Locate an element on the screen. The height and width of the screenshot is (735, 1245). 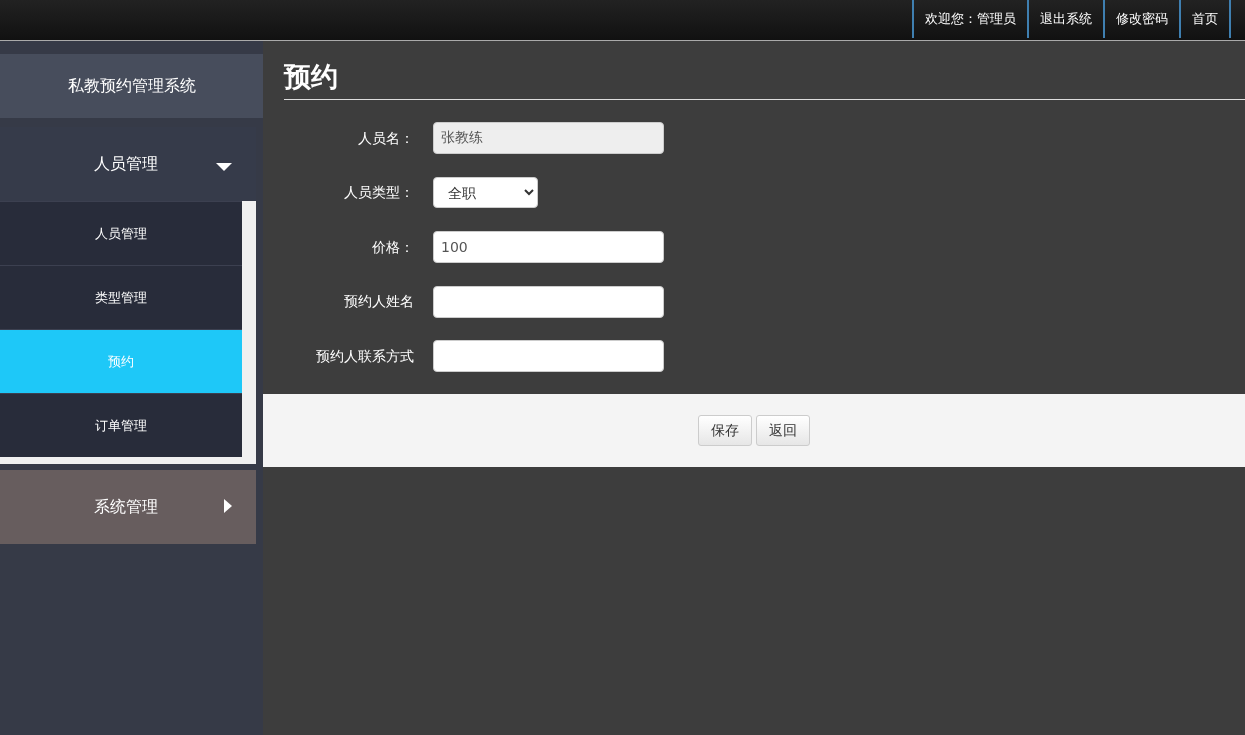
field-label: 人员名： is located at coordinates (386, 138).